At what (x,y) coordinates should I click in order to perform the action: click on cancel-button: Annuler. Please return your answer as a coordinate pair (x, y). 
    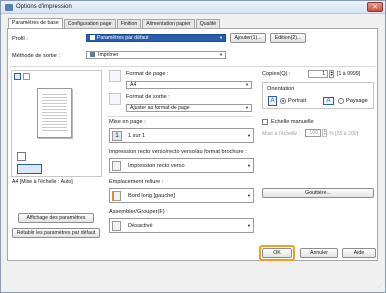
    Looking at the image, I should click on (319, 253).